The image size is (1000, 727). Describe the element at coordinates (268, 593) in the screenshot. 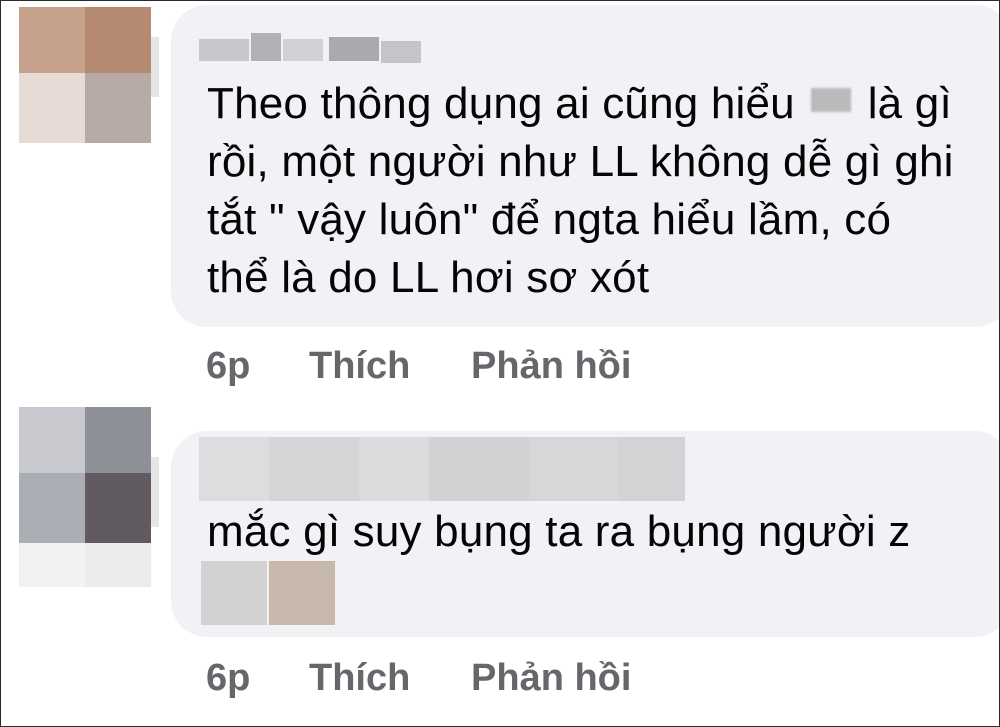

I see `attachment-thumbnail` at that location.